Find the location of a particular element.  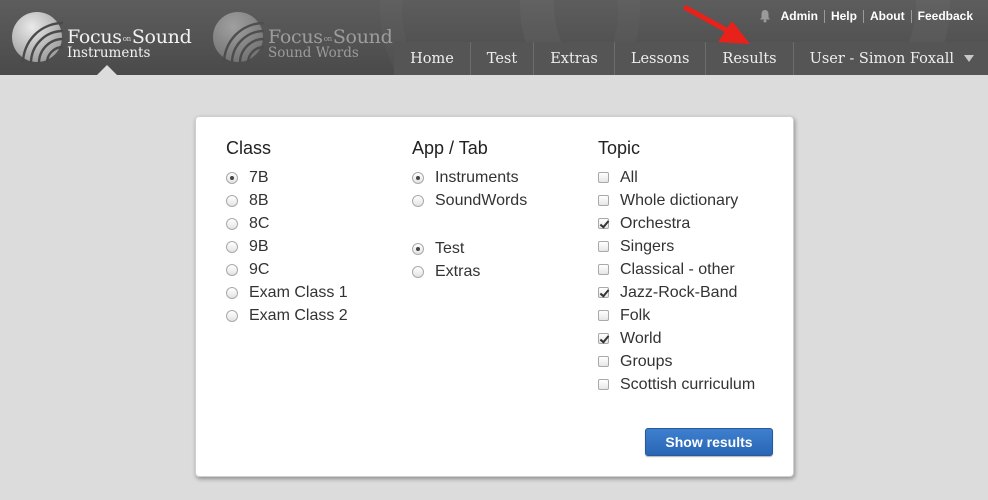

topic-option: Whole dictionary is located at coordinates (676, 200).